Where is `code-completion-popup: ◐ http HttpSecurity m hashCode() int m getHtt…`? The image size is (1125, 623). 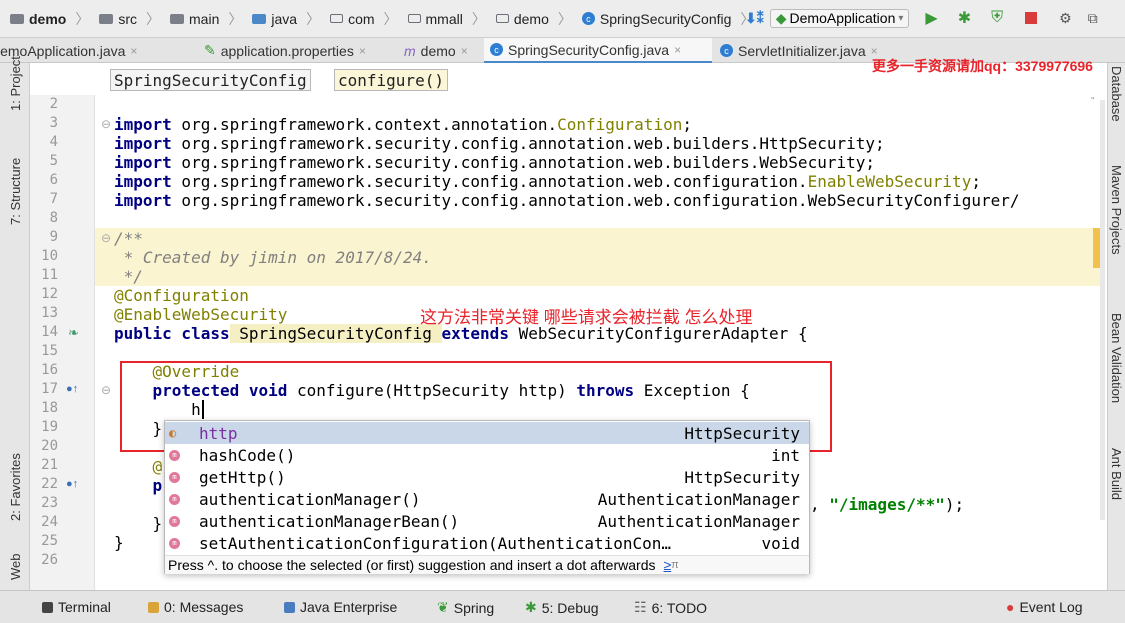 code-completion-popup: ◐ http HttpSecurity m hashCode() int m getHtt… is located at coordinates (487, 497).